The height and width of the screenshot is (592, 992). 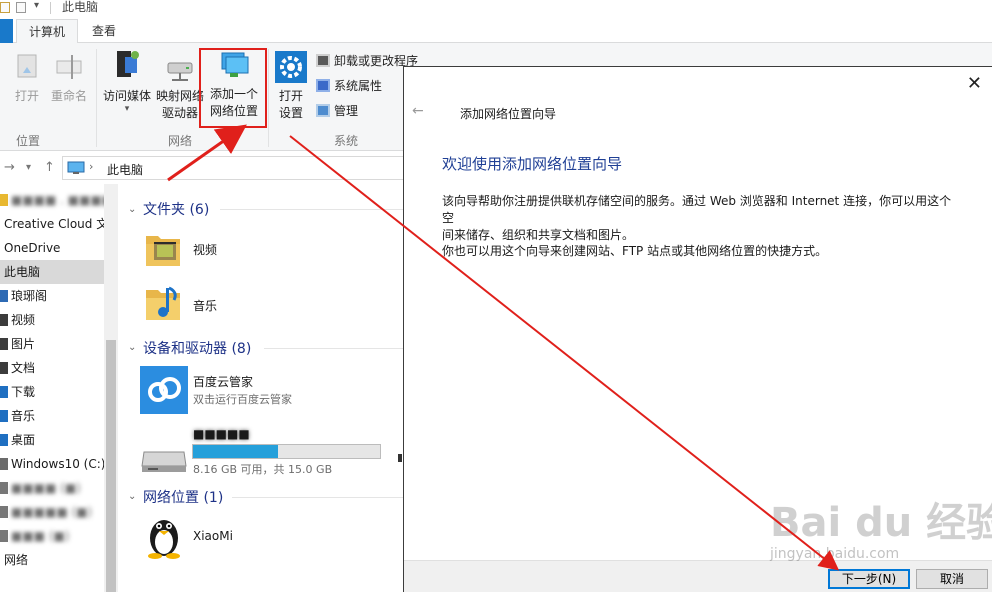 What do you see at coordinates (234, 84) in the screenshot?
I see `add-network-location-button: 添加一个 网络位置` at bounding box center [234, 84].